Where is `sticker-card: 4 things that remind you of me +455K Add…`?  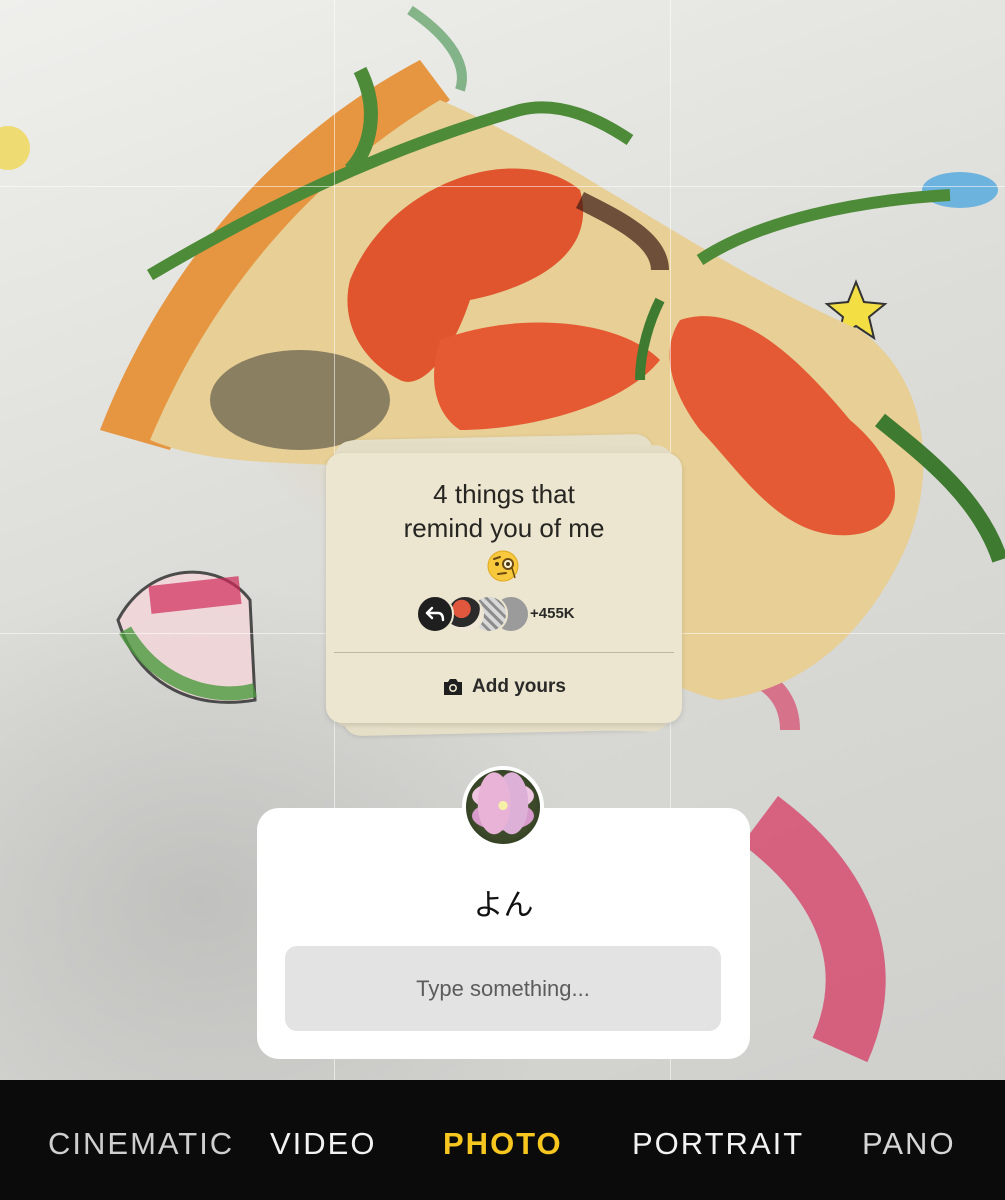 sticker-card: 4 things that remind you of me +455K Add… is located at coordinates (504, 588).